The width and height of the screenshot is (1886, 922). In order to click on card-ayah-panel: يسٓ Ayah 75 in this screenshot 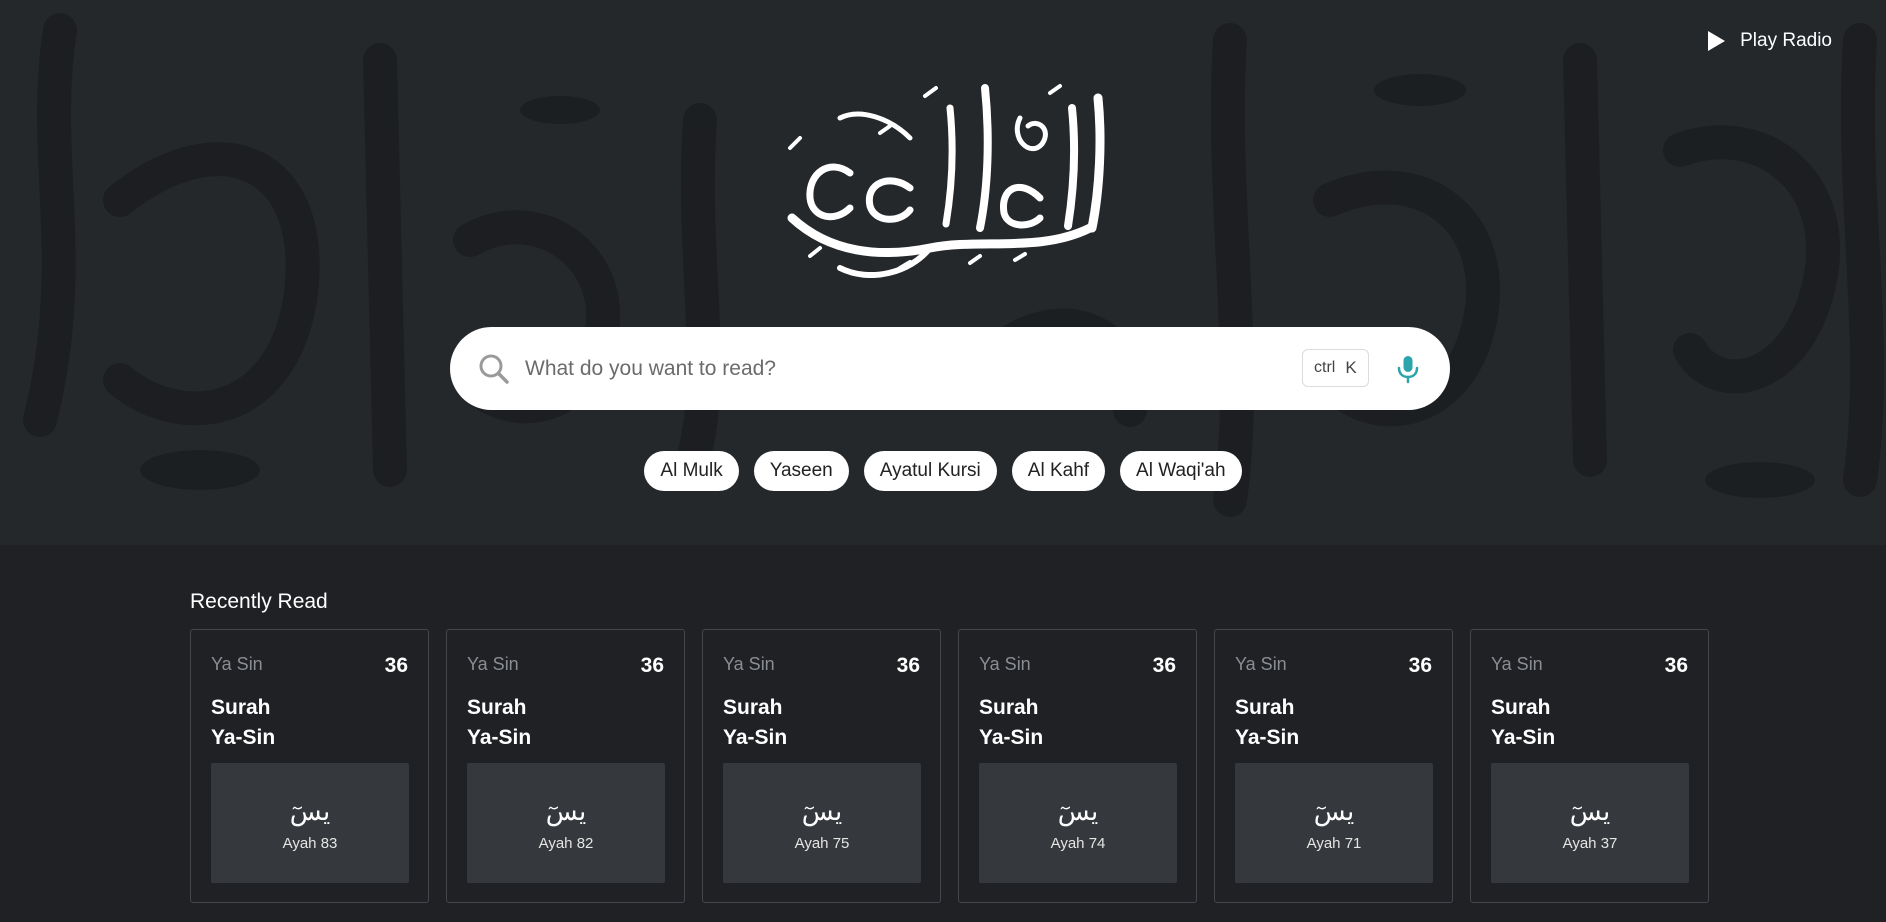, I will do `click(822, 823)`.